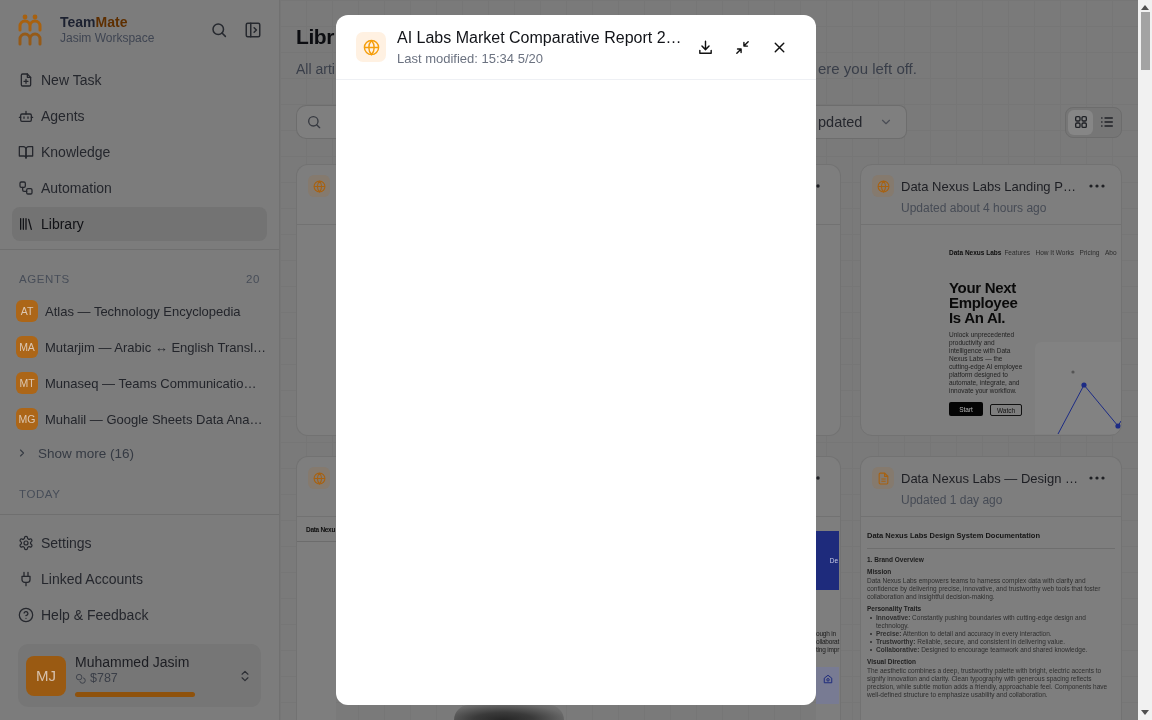 Image resolution: width=1152 pixels, height=720 pixels. I want to click on sidebar-toggle-icon, so click(253, 30).